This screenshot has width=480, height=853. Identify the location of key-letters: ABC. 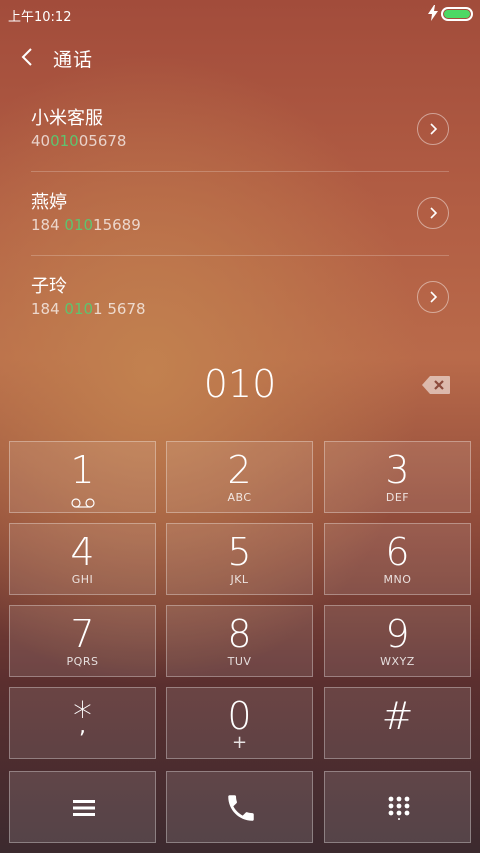
(239, 497).